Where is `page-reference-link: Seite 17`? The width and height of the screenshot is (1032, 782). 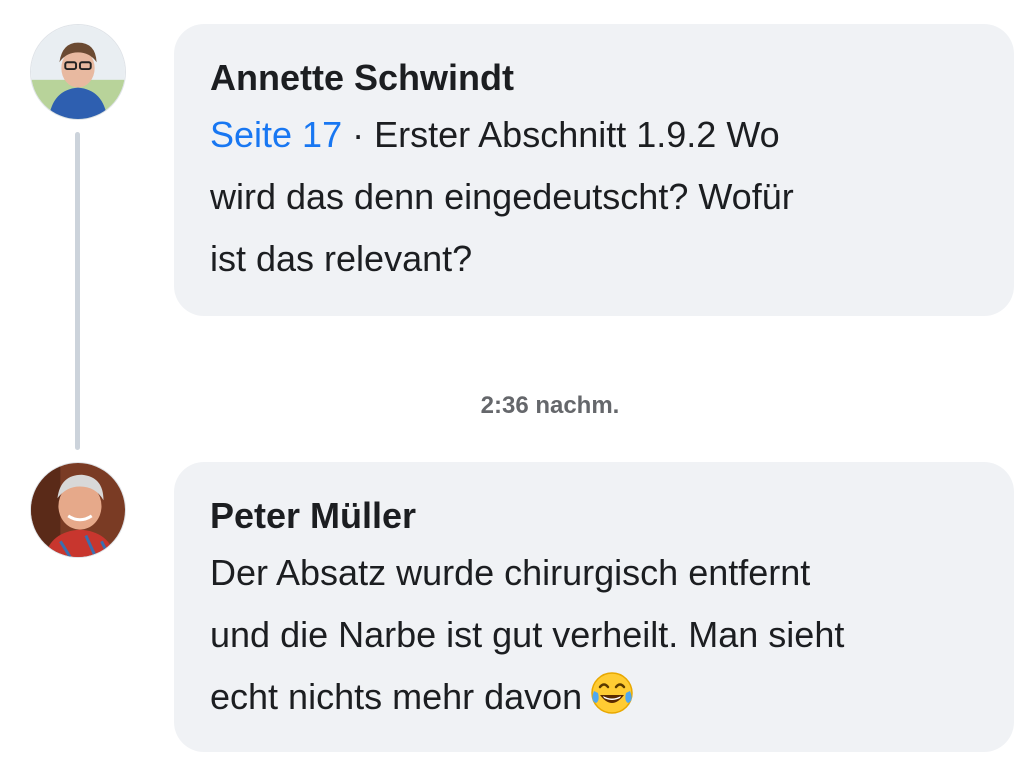
page-reference-link: Seite 17 is located at coordinates (276, 134).